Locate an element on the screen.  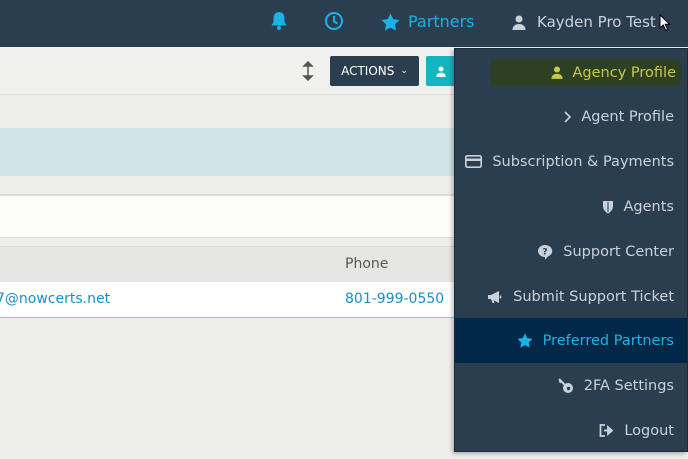
partners-link: Partners is located at coordinates (427, 21).